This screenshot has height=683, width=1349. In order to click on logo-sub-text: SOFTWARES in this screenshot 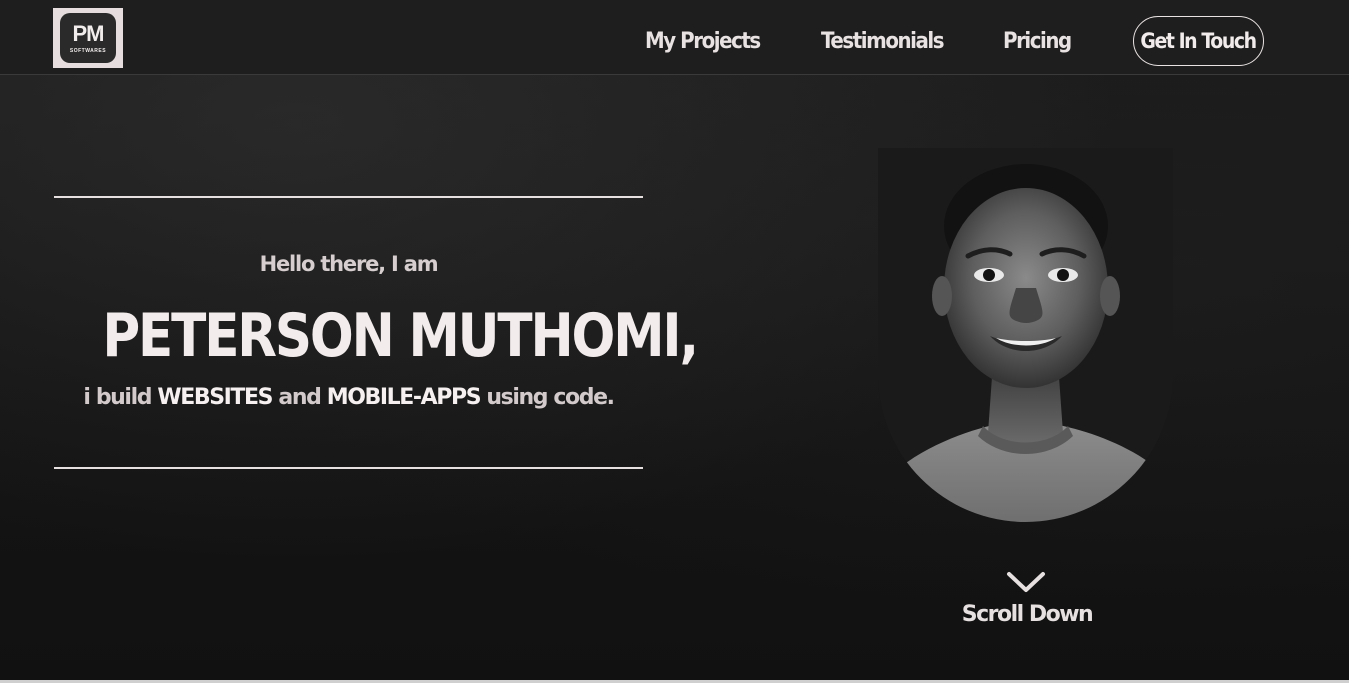, I will do `click(88, 50)`.